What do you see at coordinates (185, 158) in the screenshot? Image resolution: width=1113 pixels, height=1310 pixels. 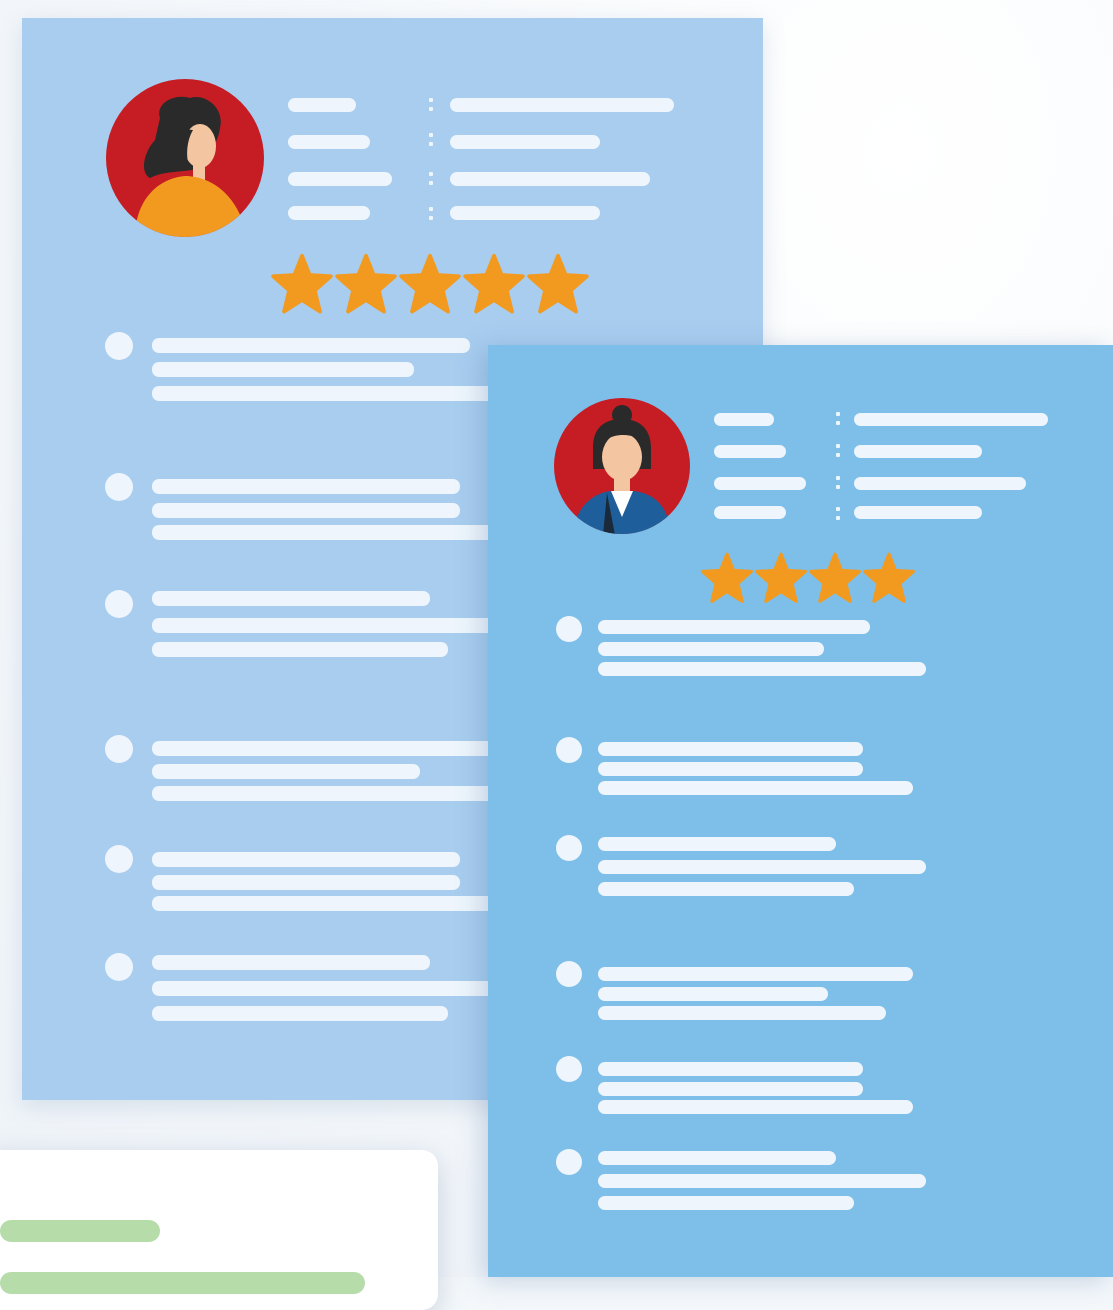 I see `woman-avatar-icon` at bounding box center [185, 158].